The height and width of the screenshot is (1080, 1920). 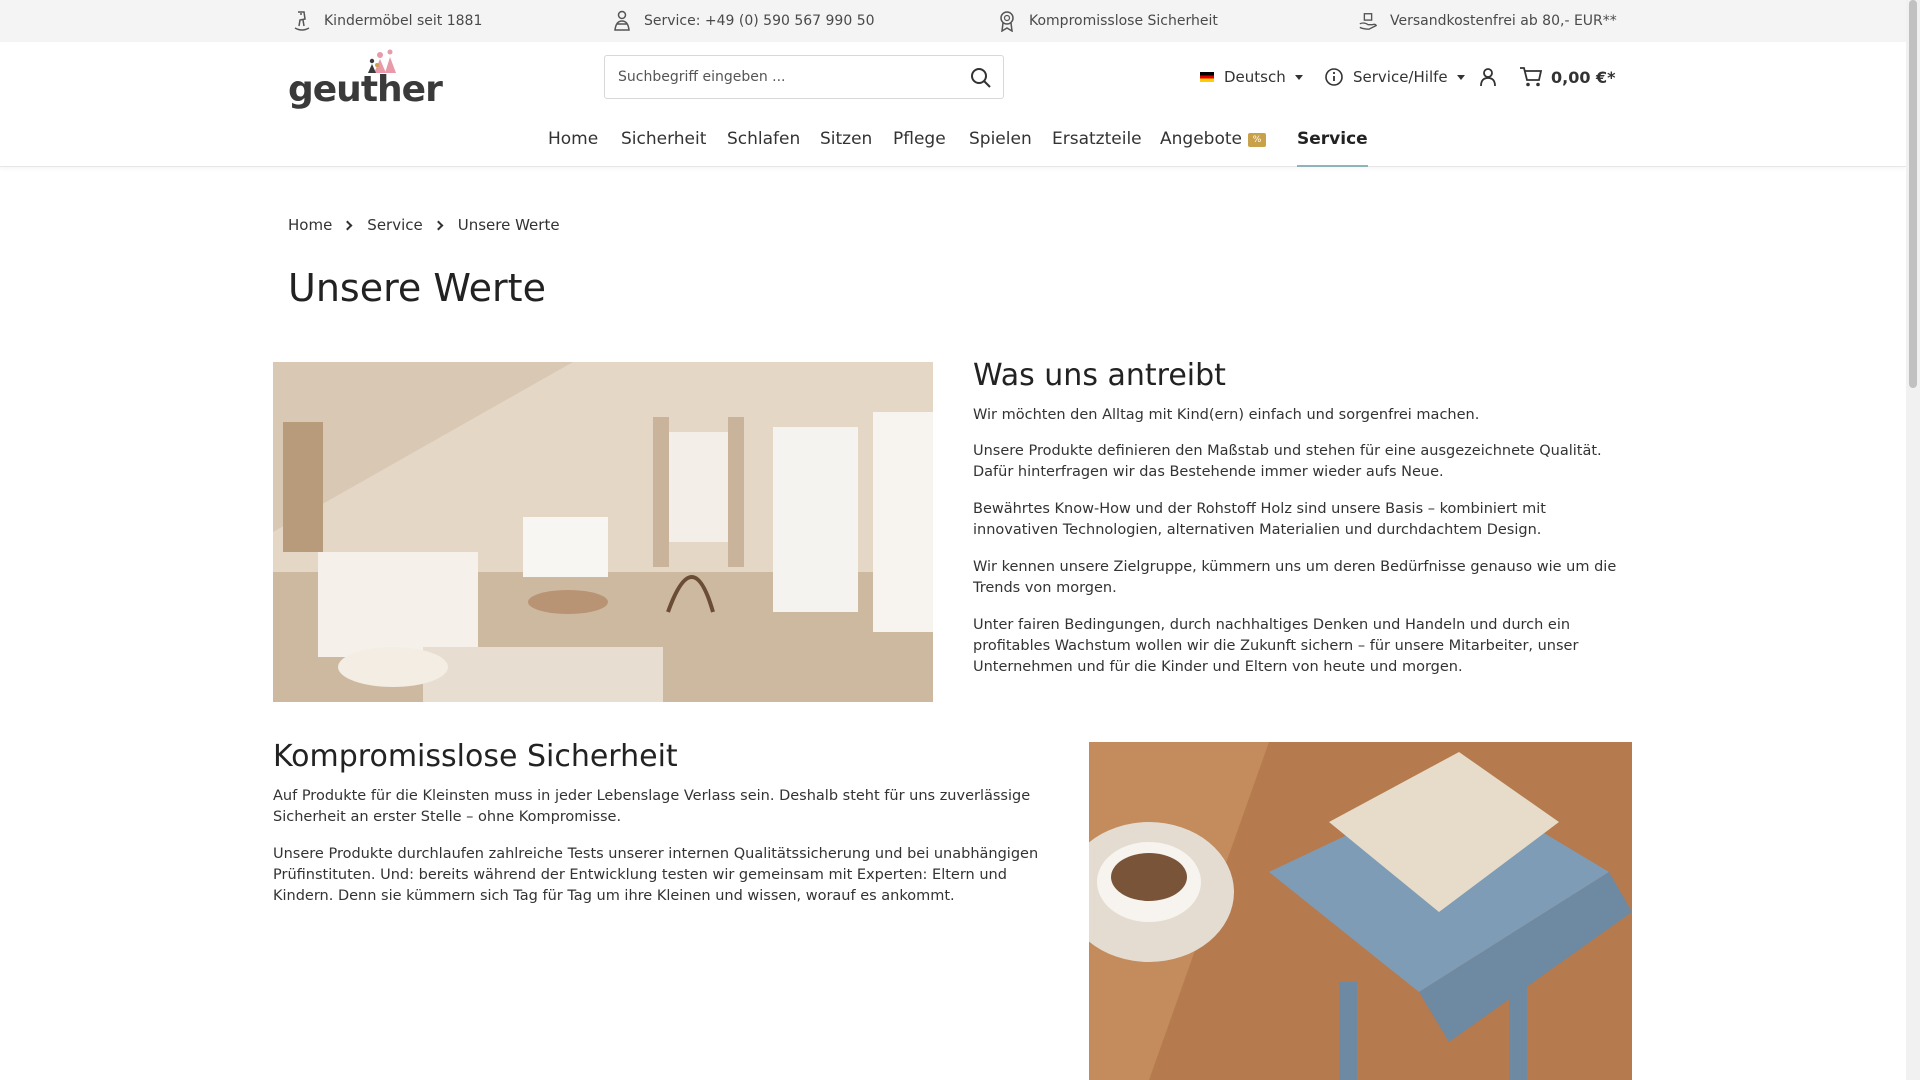 I want to click on breadcrumb-service: Service, so click(x=394, y=225).